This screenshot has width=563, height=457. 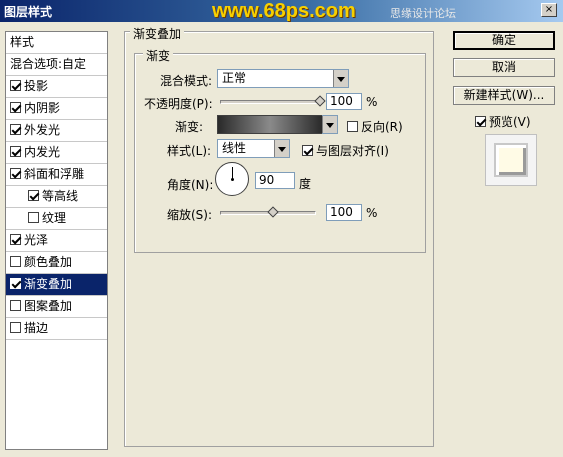 I want to click on sidebar-item: 外发光, so click(x=56, y=131).